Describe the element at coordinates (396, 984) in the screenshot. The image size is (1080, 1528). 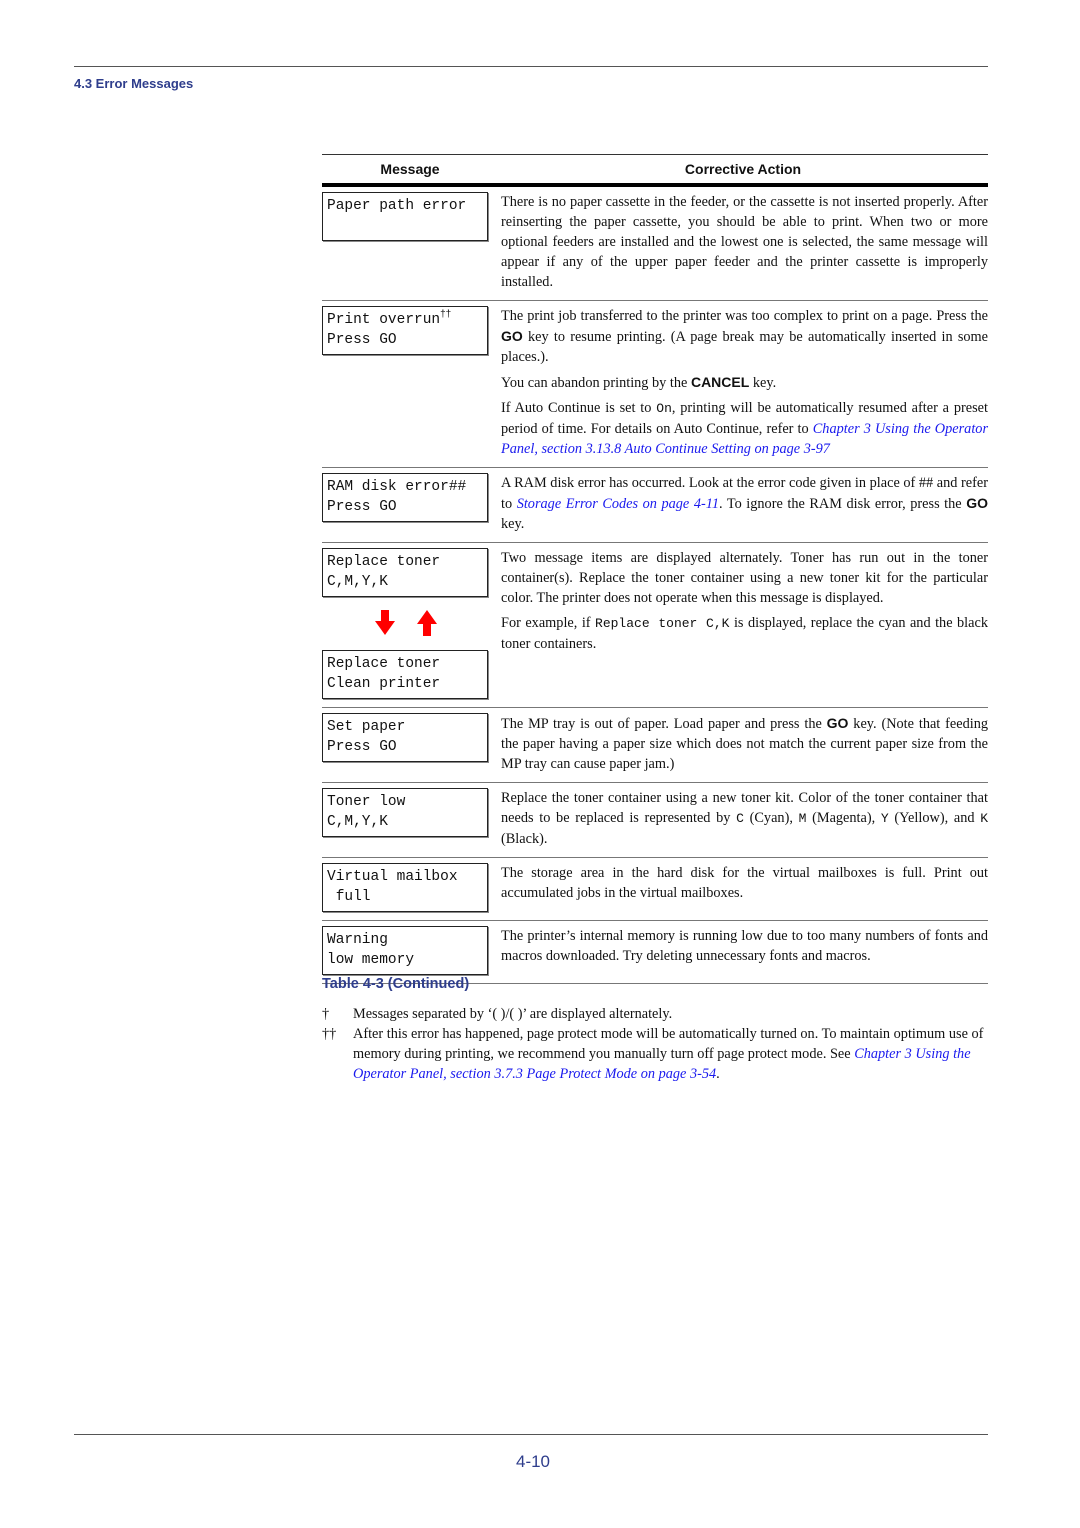
I see `table-caption: Table 4-3 (Continued)` at that location.